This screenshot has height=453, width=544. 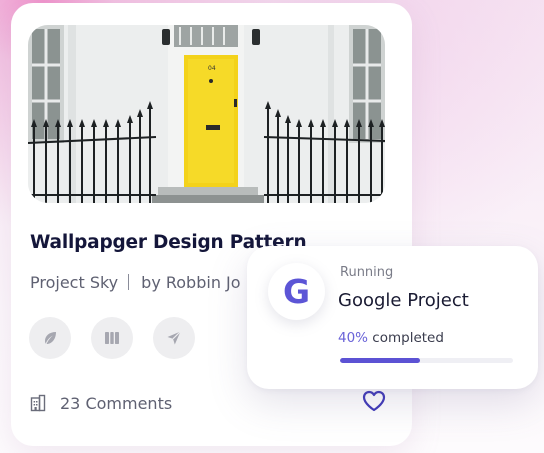 What do you see at coordinates (38, 403) in the screenshot?
I see `building-icon` at bounding box center [38, 403].